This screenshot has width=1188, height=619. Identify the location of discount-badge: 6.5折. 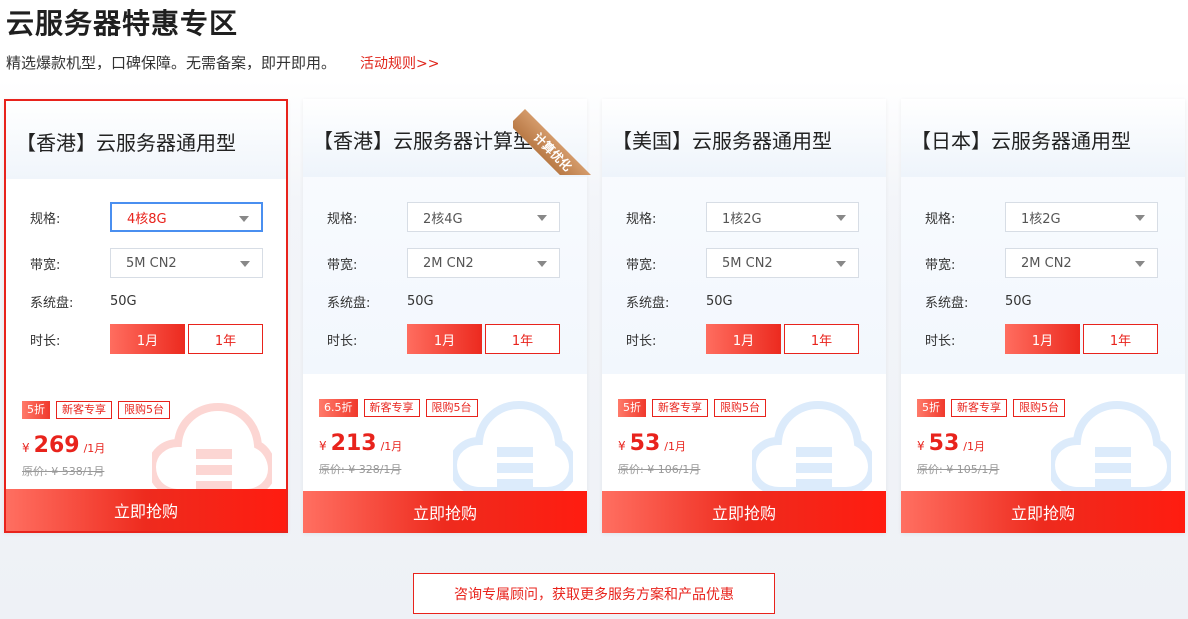
(338, 408).